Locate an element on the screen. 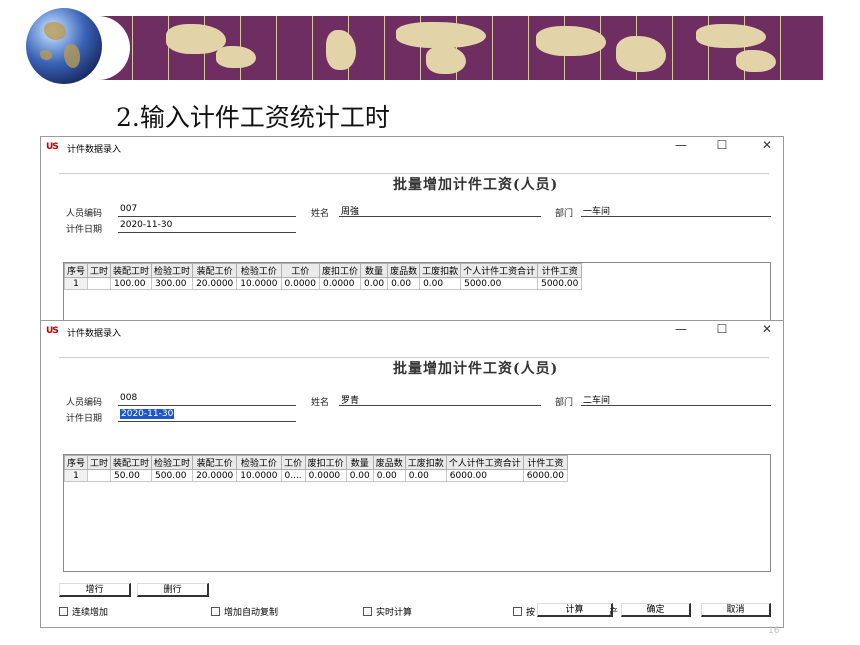 The height and width of the screenshot is (645, 860). cancel-button: 取消 is located at coordinates (736, 610).